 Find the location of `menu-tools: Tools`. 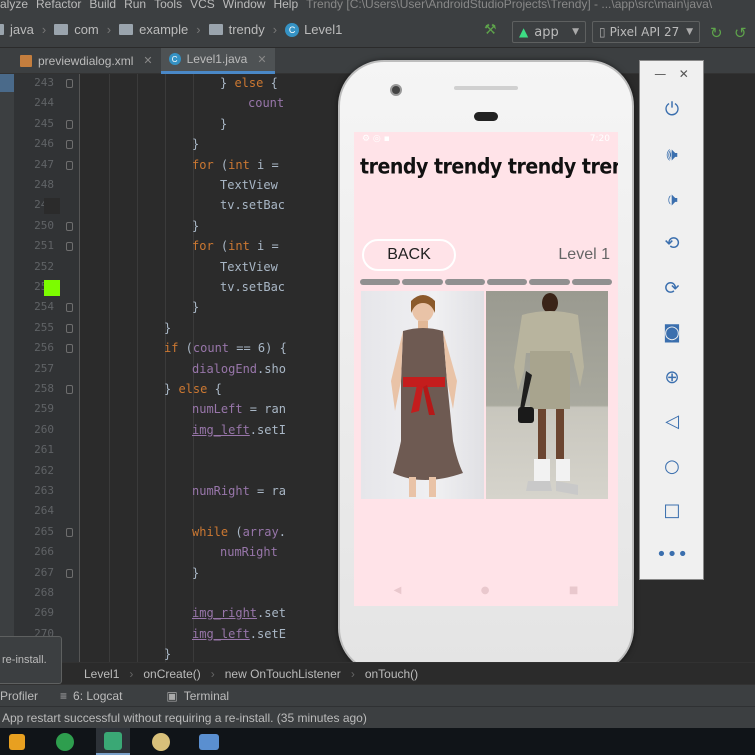

menu-tools: Tools is located at coordinates (168, 5).